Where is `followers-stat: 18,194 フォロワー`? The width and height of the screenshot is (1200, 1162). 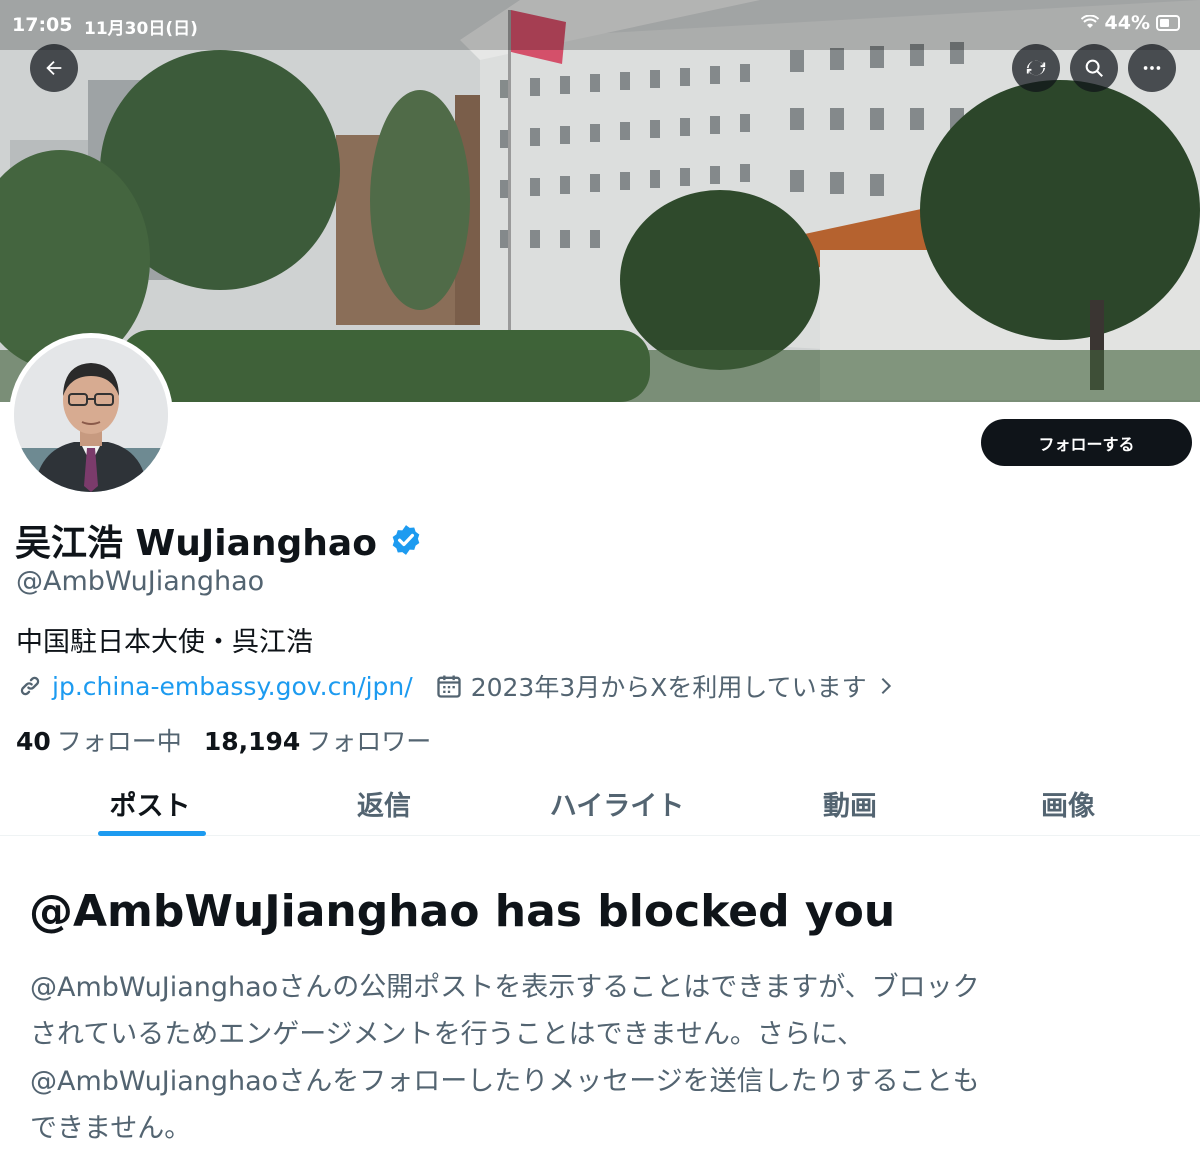 followers-stat: 18,194 フォロワー is located at coordinates (318, 740).